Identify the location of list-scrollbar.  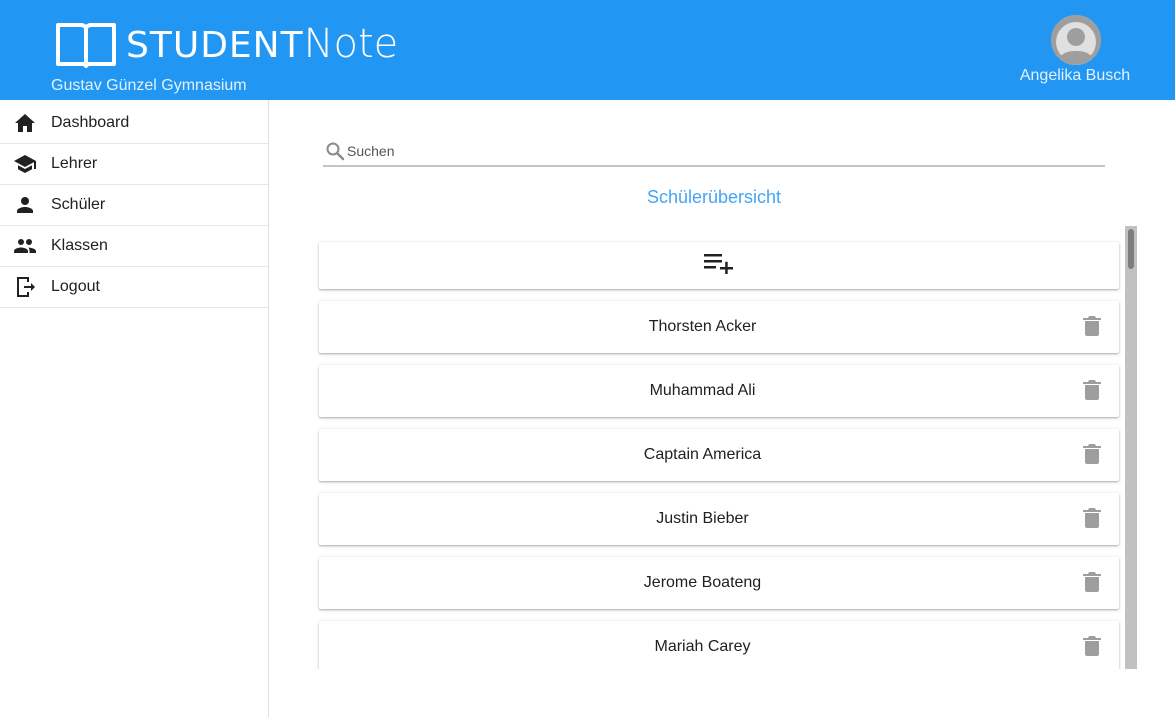
(1131, 447).